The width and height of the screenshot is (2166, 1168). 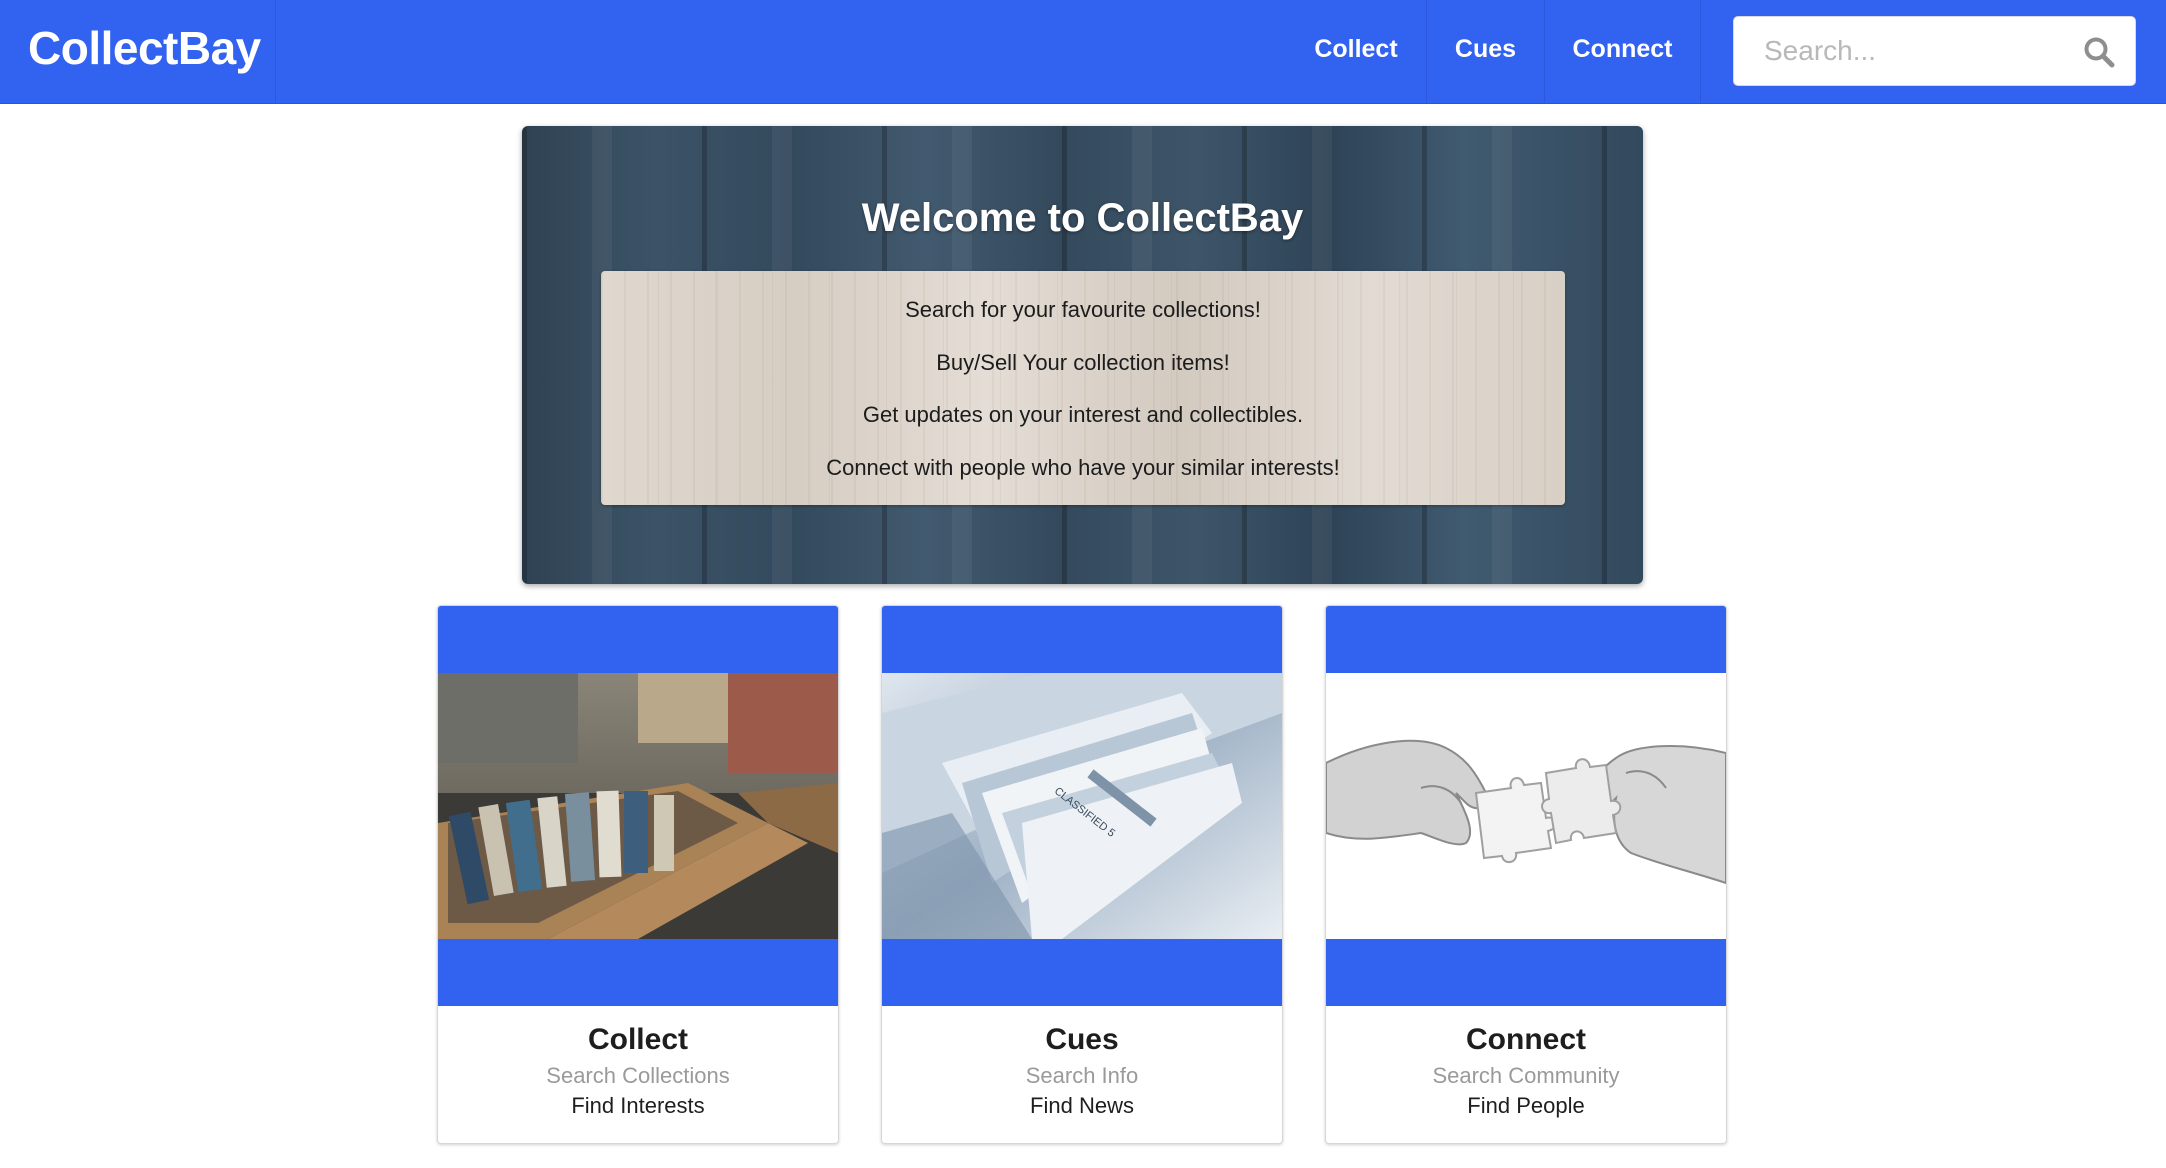 I want to click on card-subtitle: Search Collections, so click(x=638, y=1075).